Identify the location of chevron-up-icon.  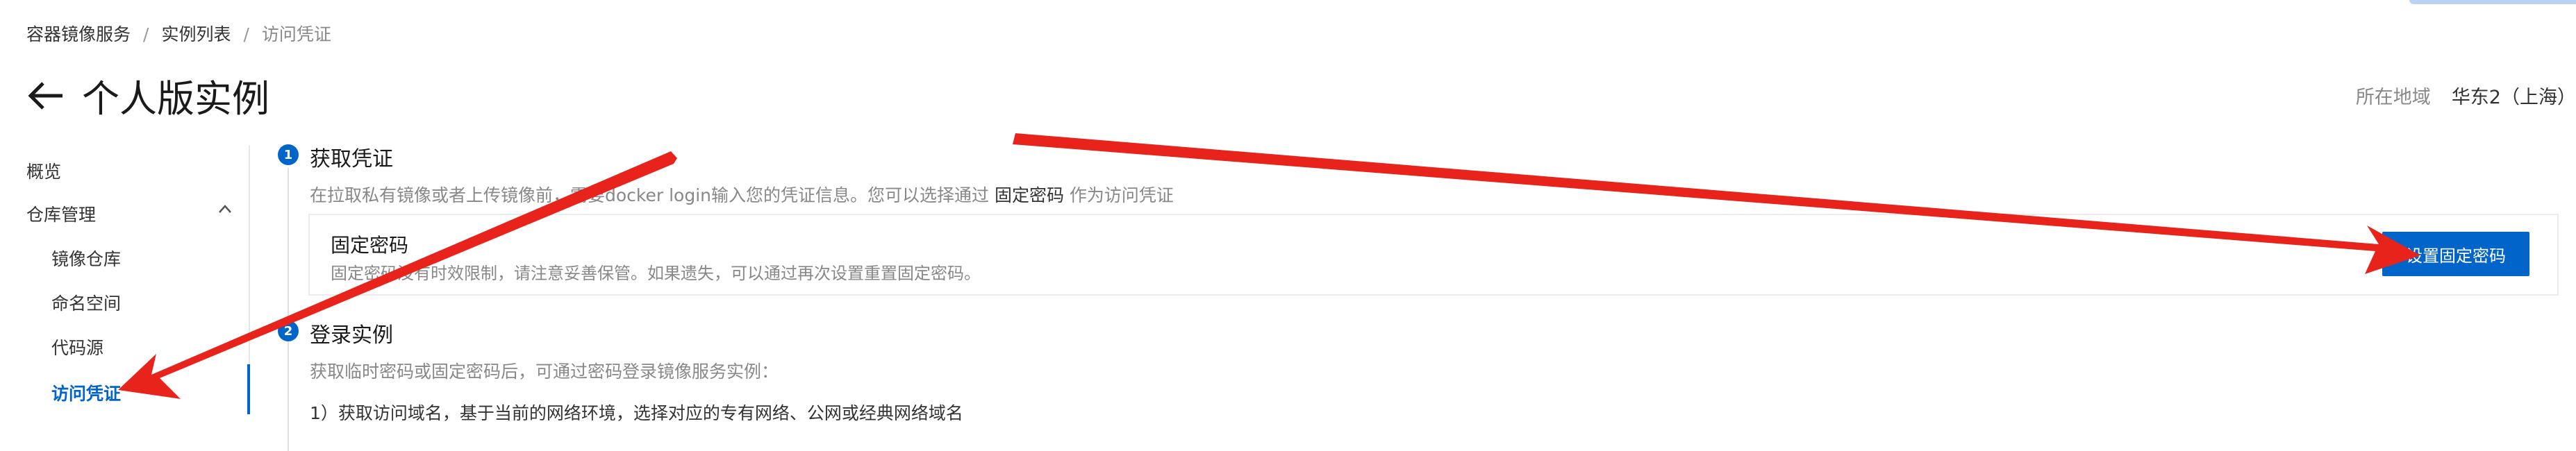
(225, 209).